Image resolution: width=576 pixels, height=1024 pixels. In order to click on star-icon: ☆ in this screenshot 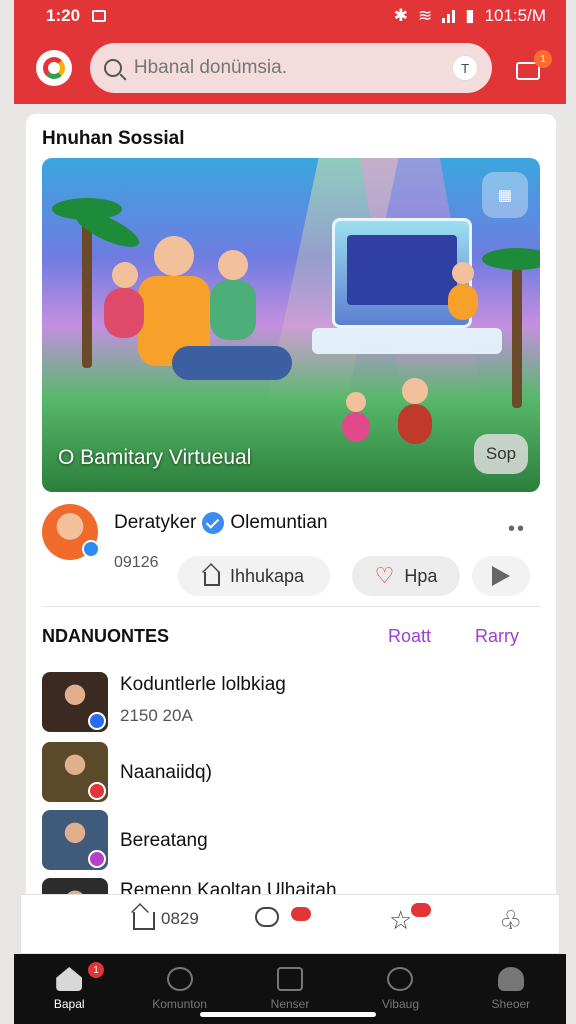, I will do `click(401, 920)`.